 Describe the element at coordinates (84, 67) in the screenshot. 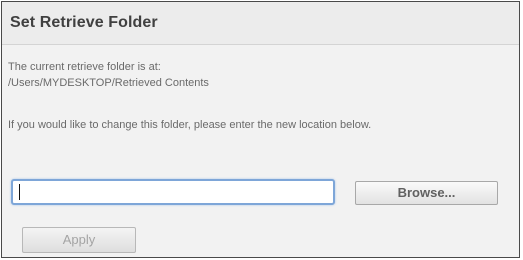

I see `current-folder-label: The current retrieve folder is at:` at that location.